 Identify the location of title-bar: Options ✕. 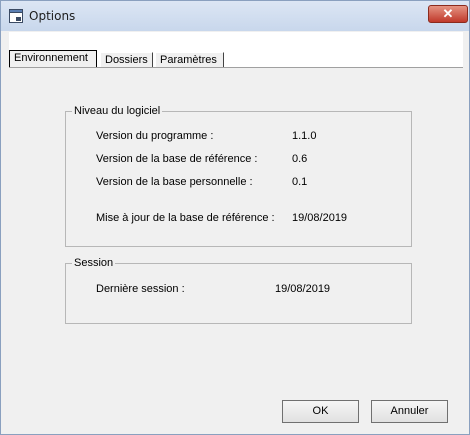
(235, 16).